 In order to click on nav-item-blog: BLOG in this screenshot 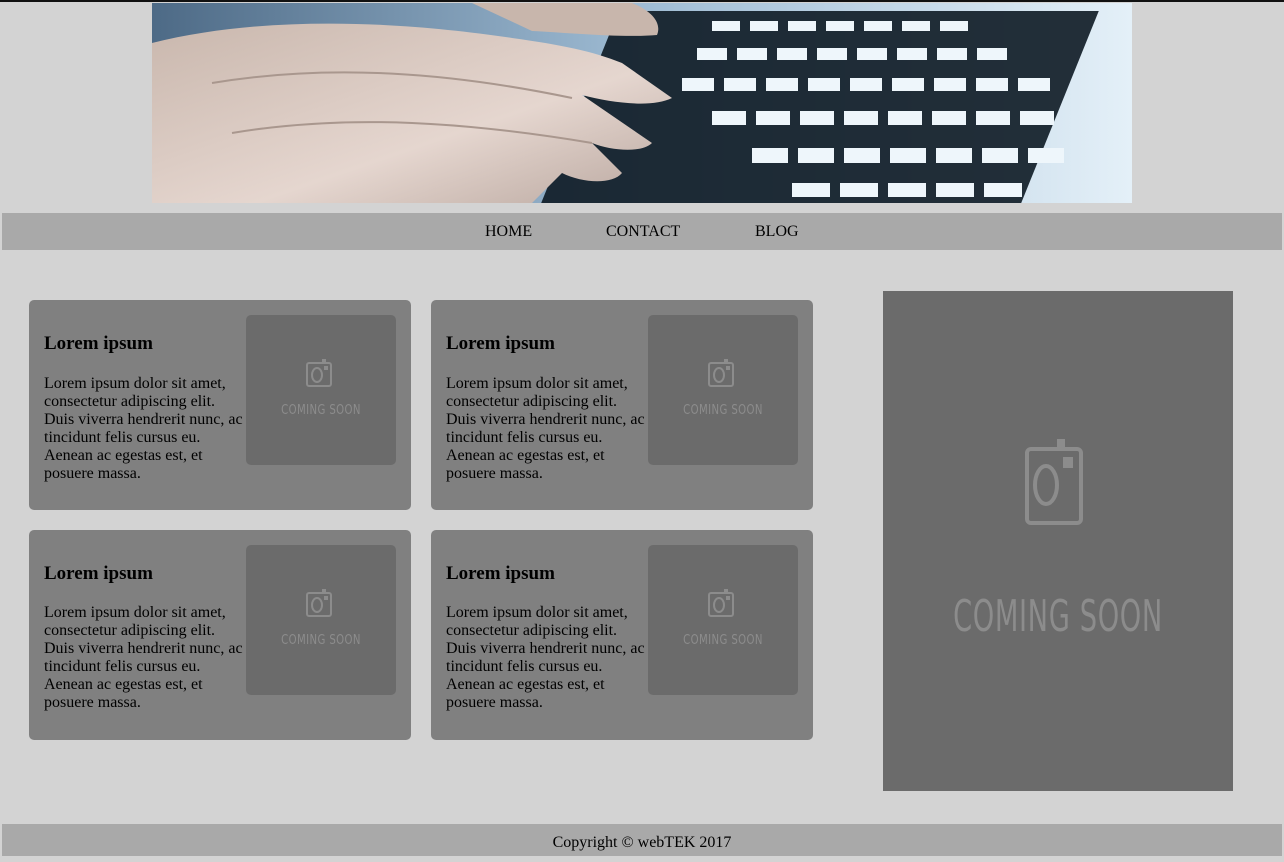, I will do `click(777, 231)`.